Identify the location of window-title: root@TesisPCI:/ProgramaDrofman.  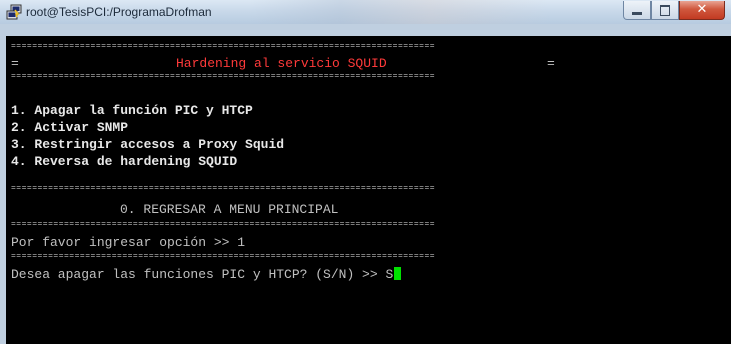
(119, 12).